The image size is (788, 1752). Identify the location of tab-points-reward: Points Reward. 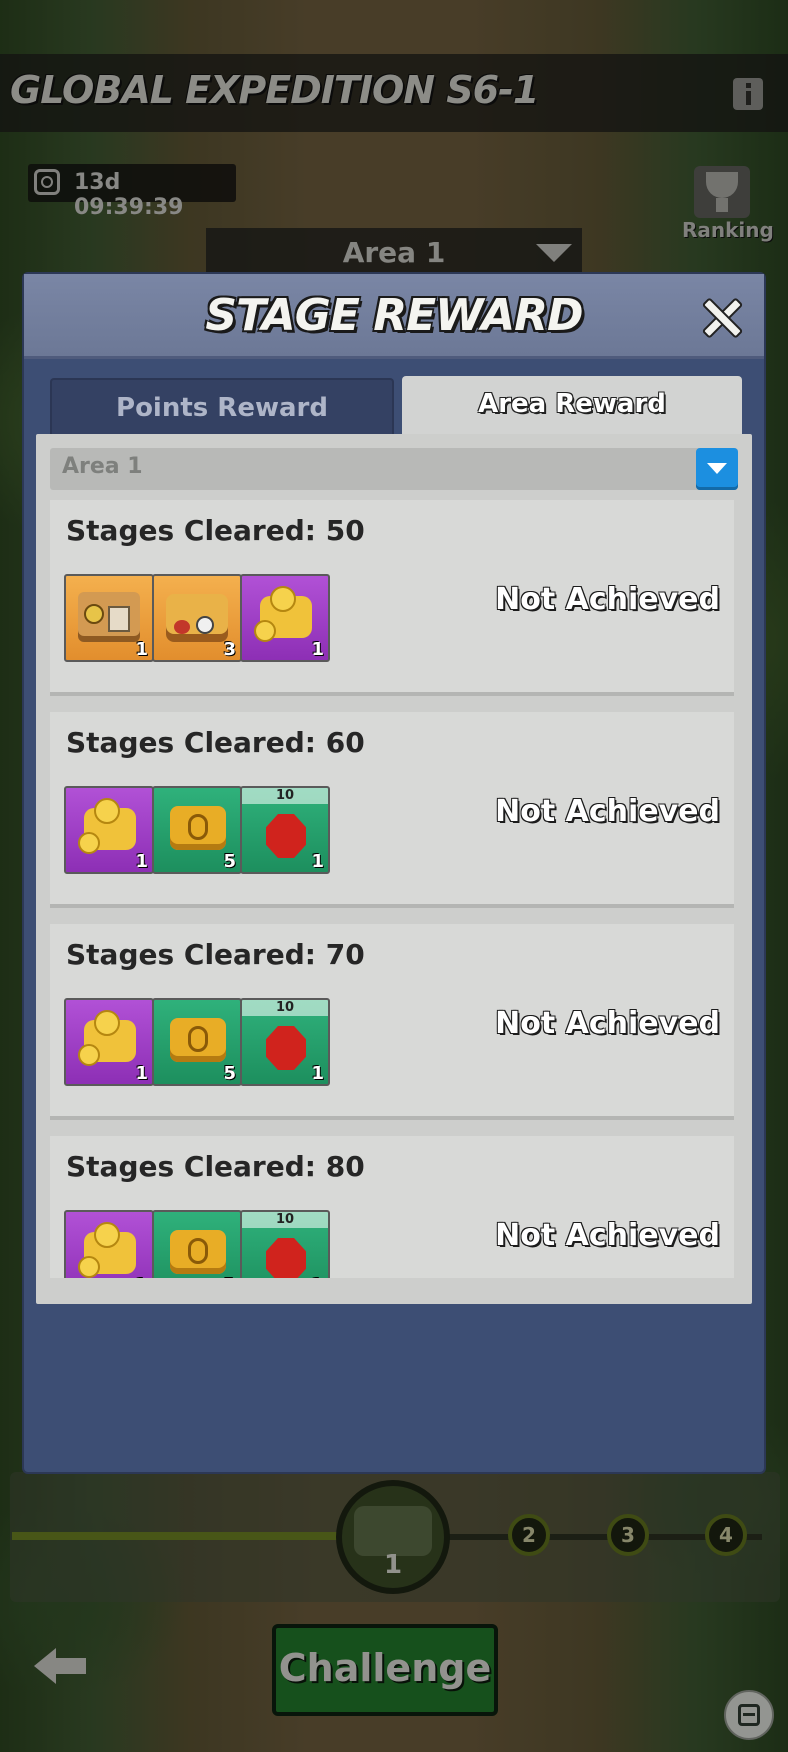
(222, 407).